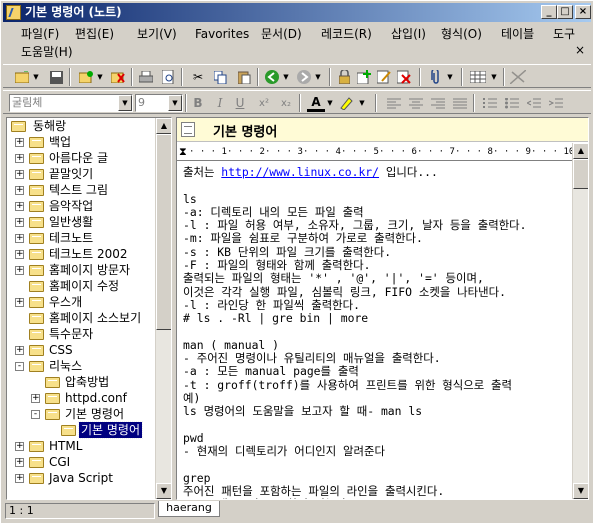 This screenshot has height=524, width=594. Describe the element at coordinates (36, 77) in the screenshot. I see `new-dropdown-icon: ▼` at that location.